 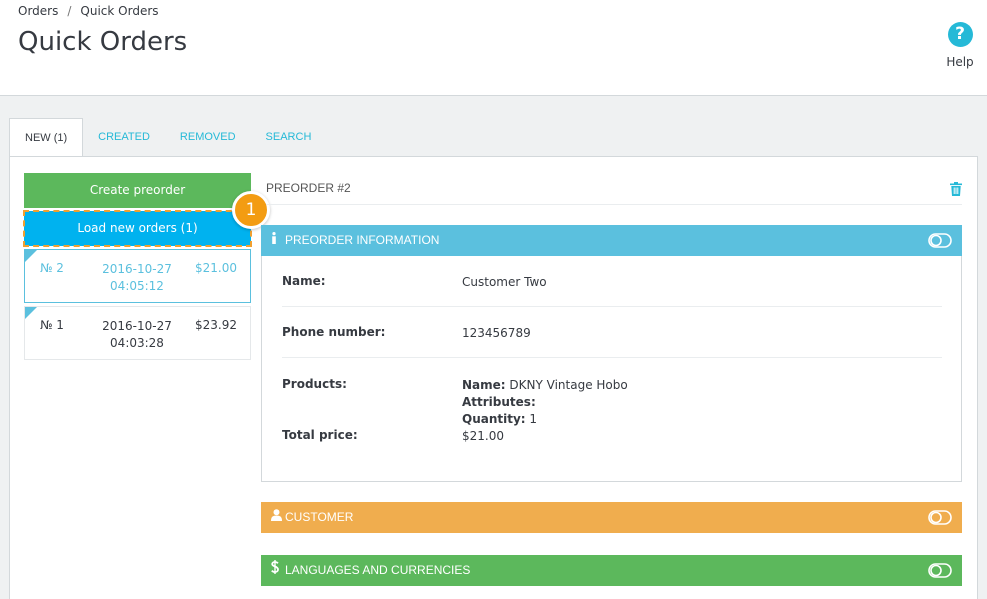 I want to click on total-price-label: Total price:, so click(x=320, y=435).